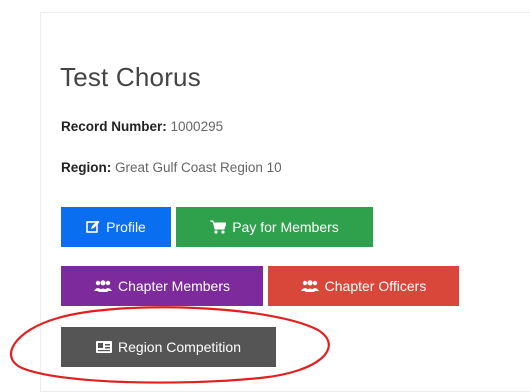 The image size is (530, 392). I want to click on pay-for-members-button: Pay for Members, so click(274, 227).